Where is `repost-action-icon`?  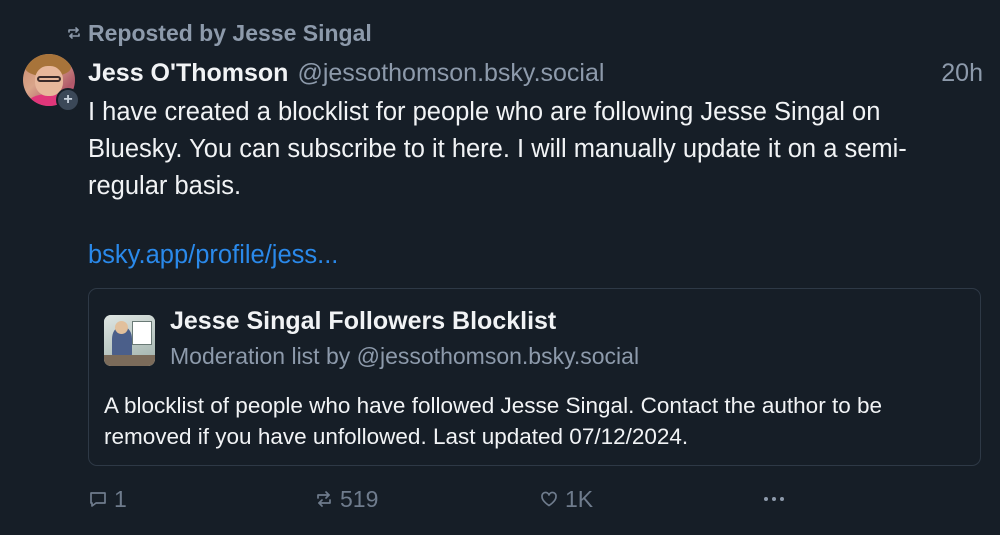
repost-action-icon is located at coordinates (324, 499).